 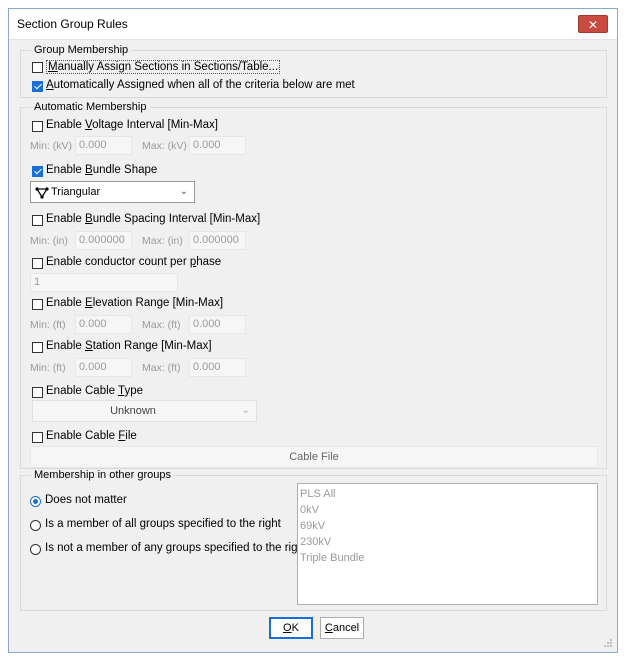 I want to click on cancel-button: Cancel, so click(x=342, y=628).